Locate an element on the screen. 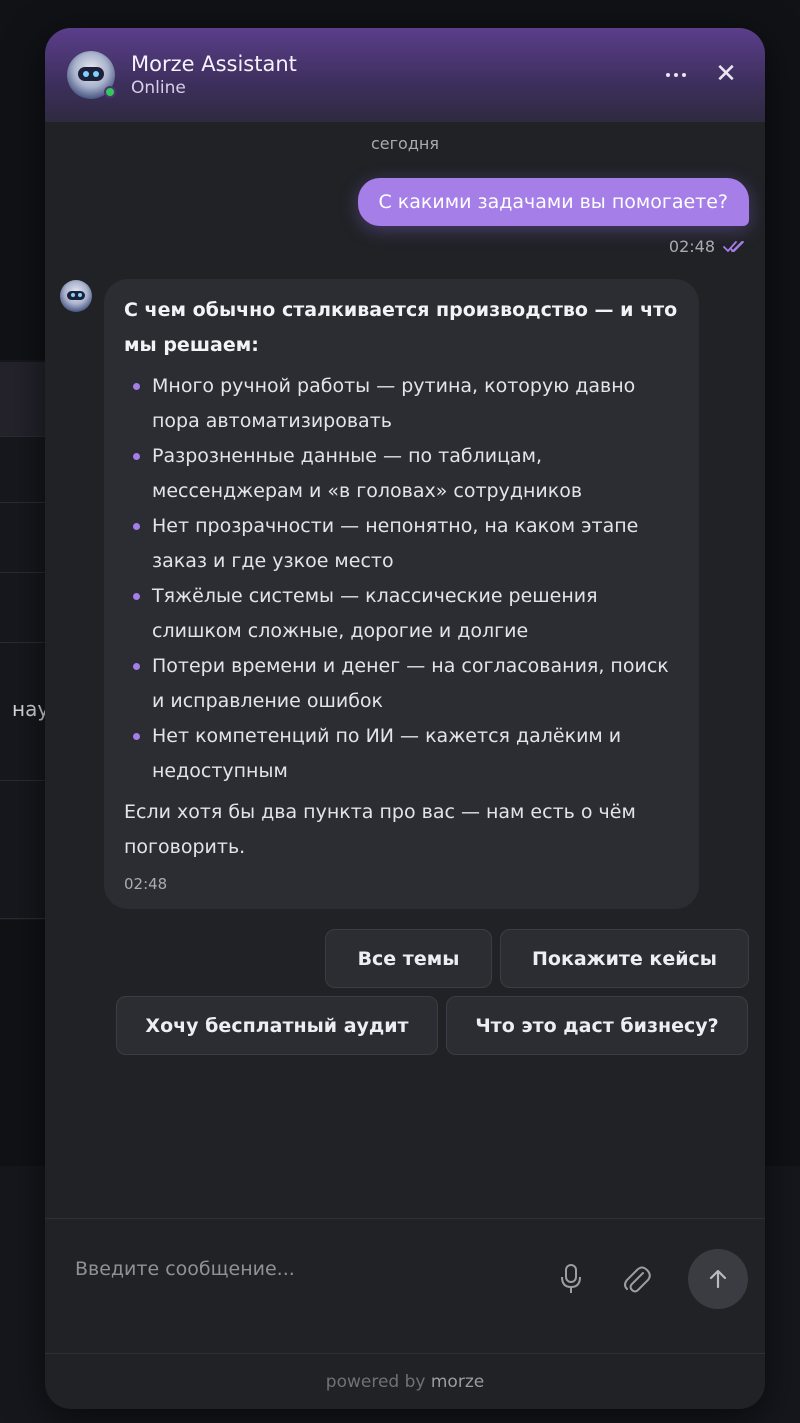 The height and width of the screenshot is (1423, 800). paperclip-icon is located at coordinates (637, 1279).